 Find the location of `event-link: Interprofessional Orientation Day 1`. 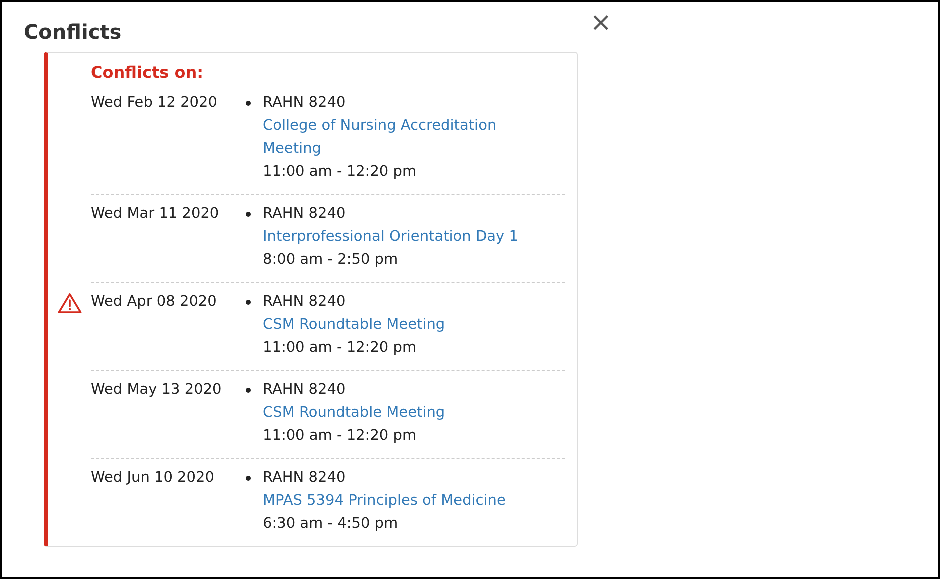

event-link: Interprofessional Orientation Day 1 is located at coordinates (398, 237).